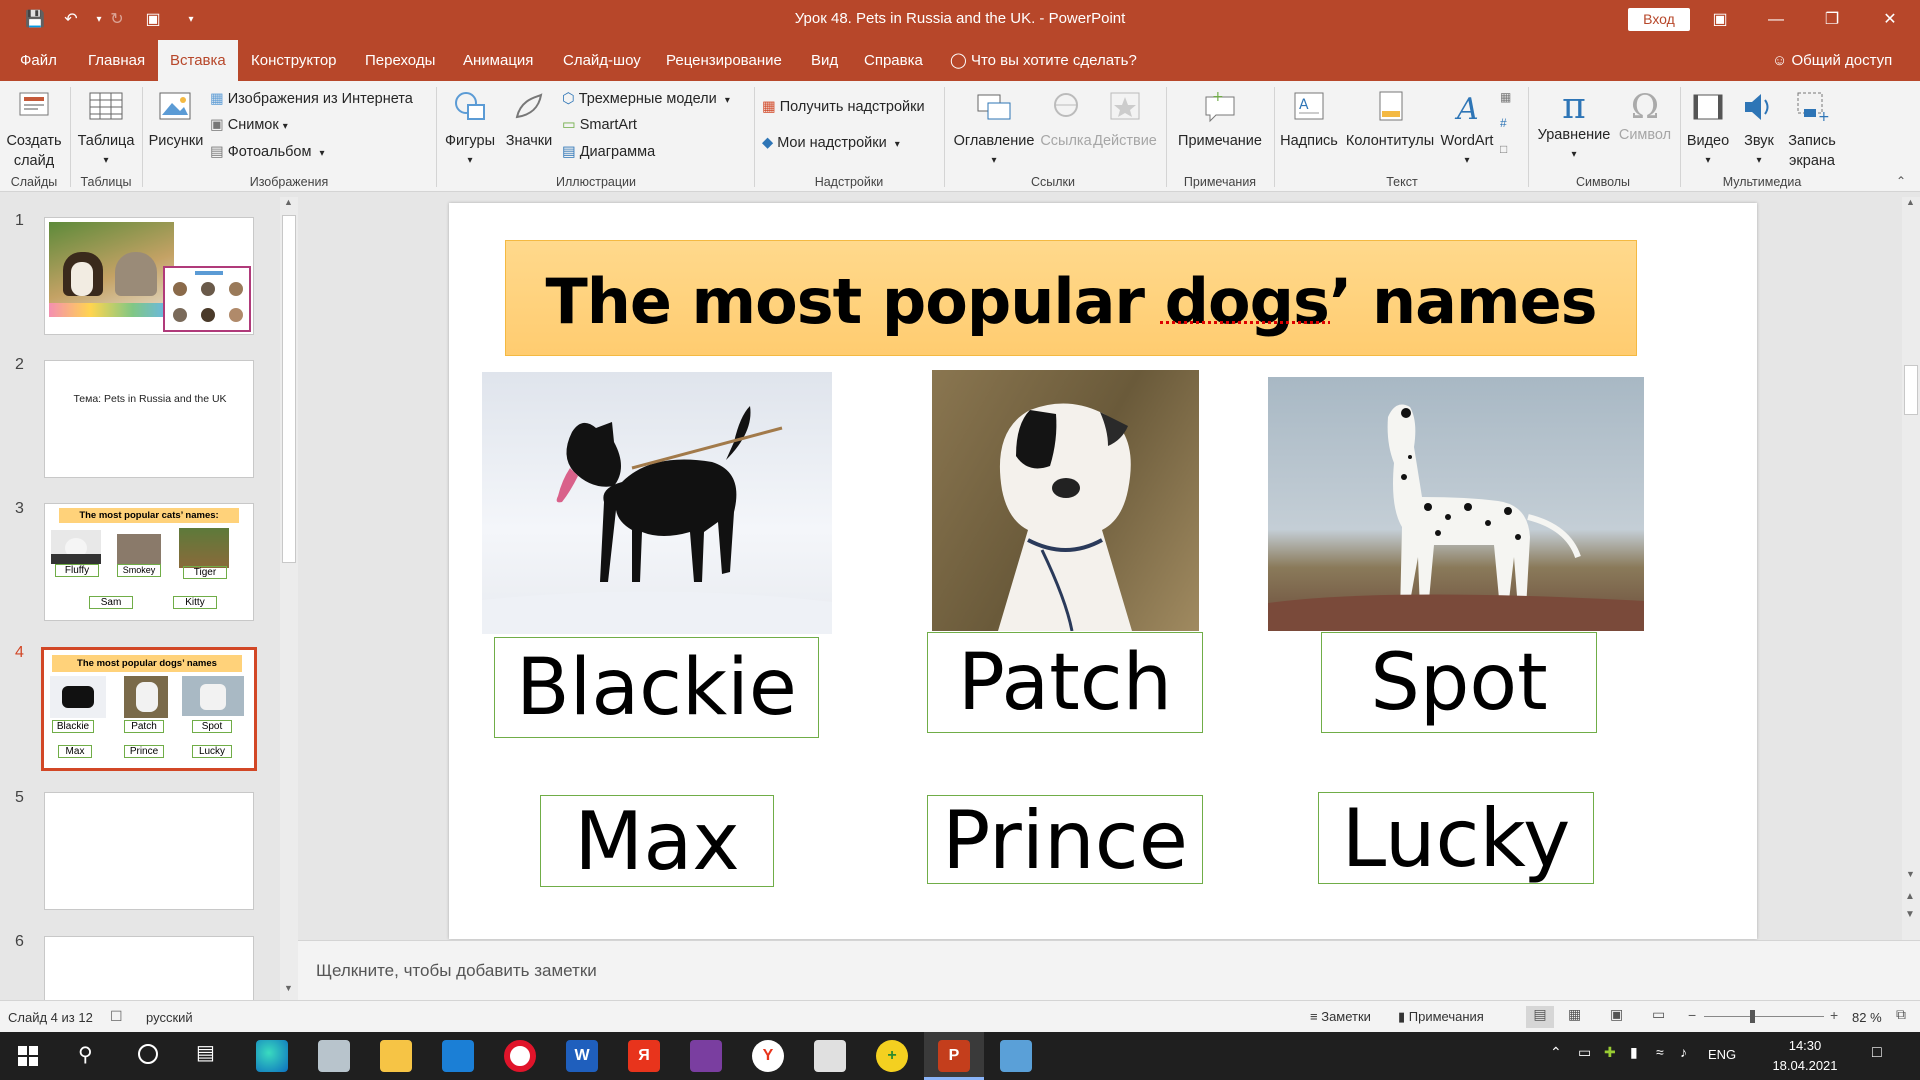 The height and width of the screenshot is (1080, 1920). Describe the element at coordinates (1065, 500) in the screenshot. I see `patch-dog-photo` at that location.